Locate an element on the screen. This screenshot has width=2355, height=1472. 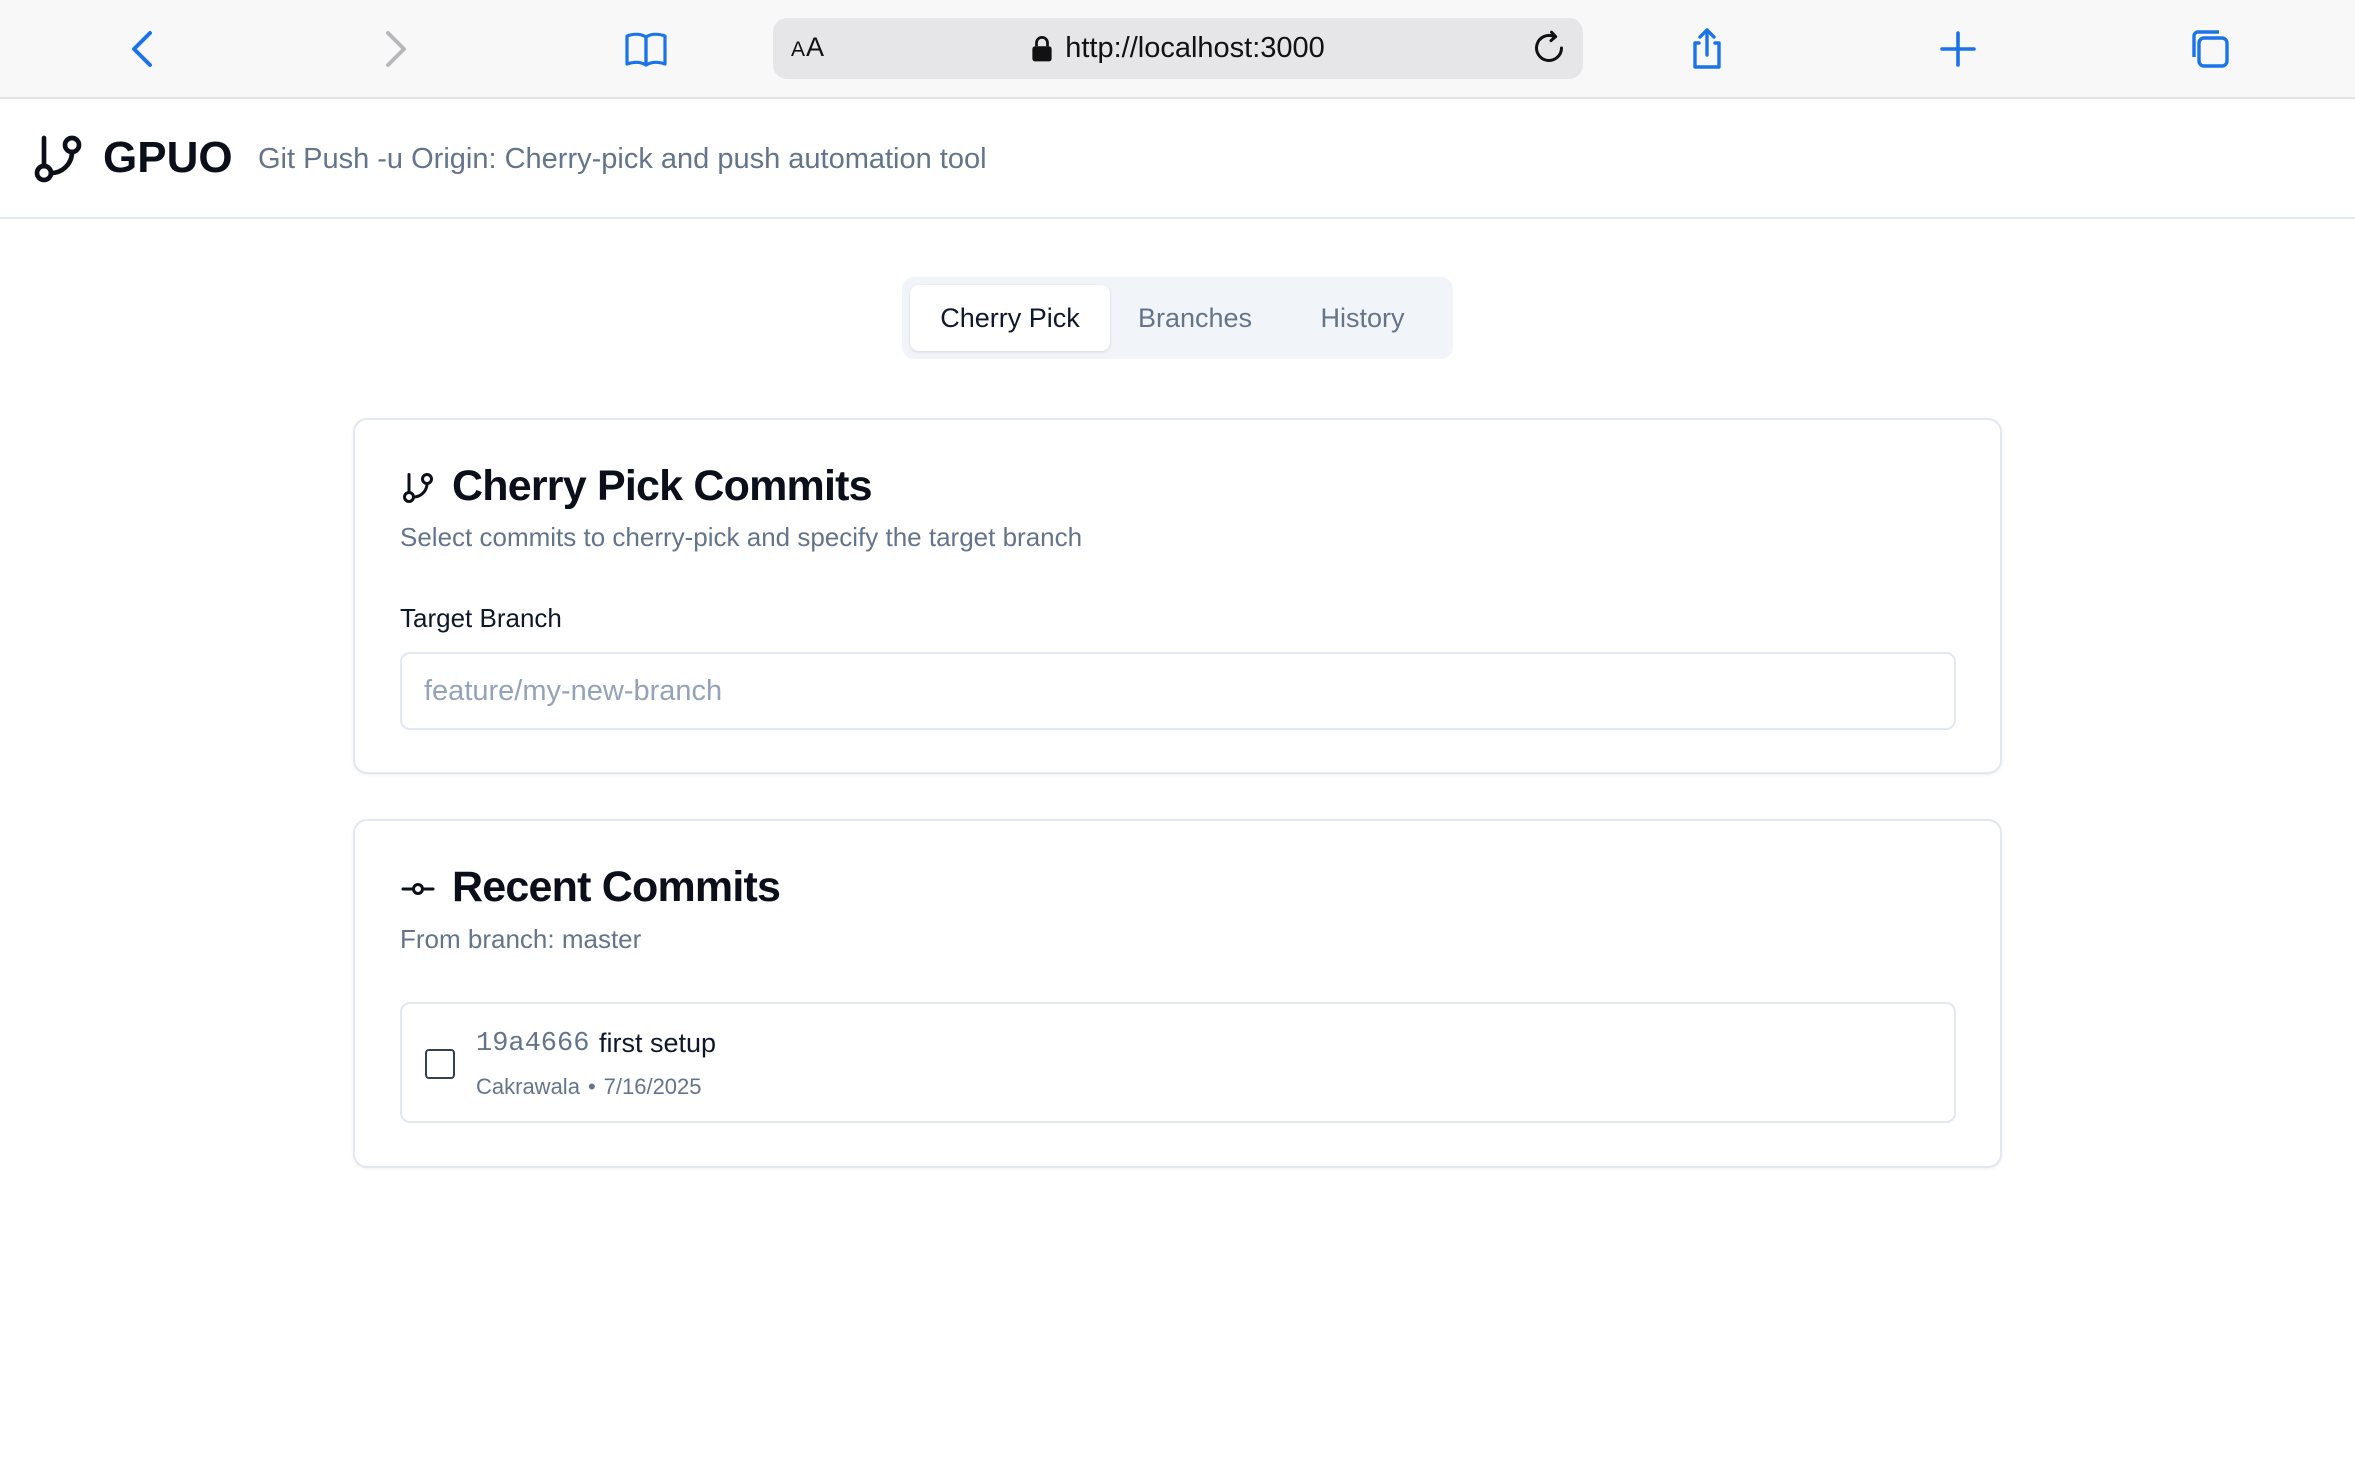
chevron-right-icon is located at coordinates (396, 49).